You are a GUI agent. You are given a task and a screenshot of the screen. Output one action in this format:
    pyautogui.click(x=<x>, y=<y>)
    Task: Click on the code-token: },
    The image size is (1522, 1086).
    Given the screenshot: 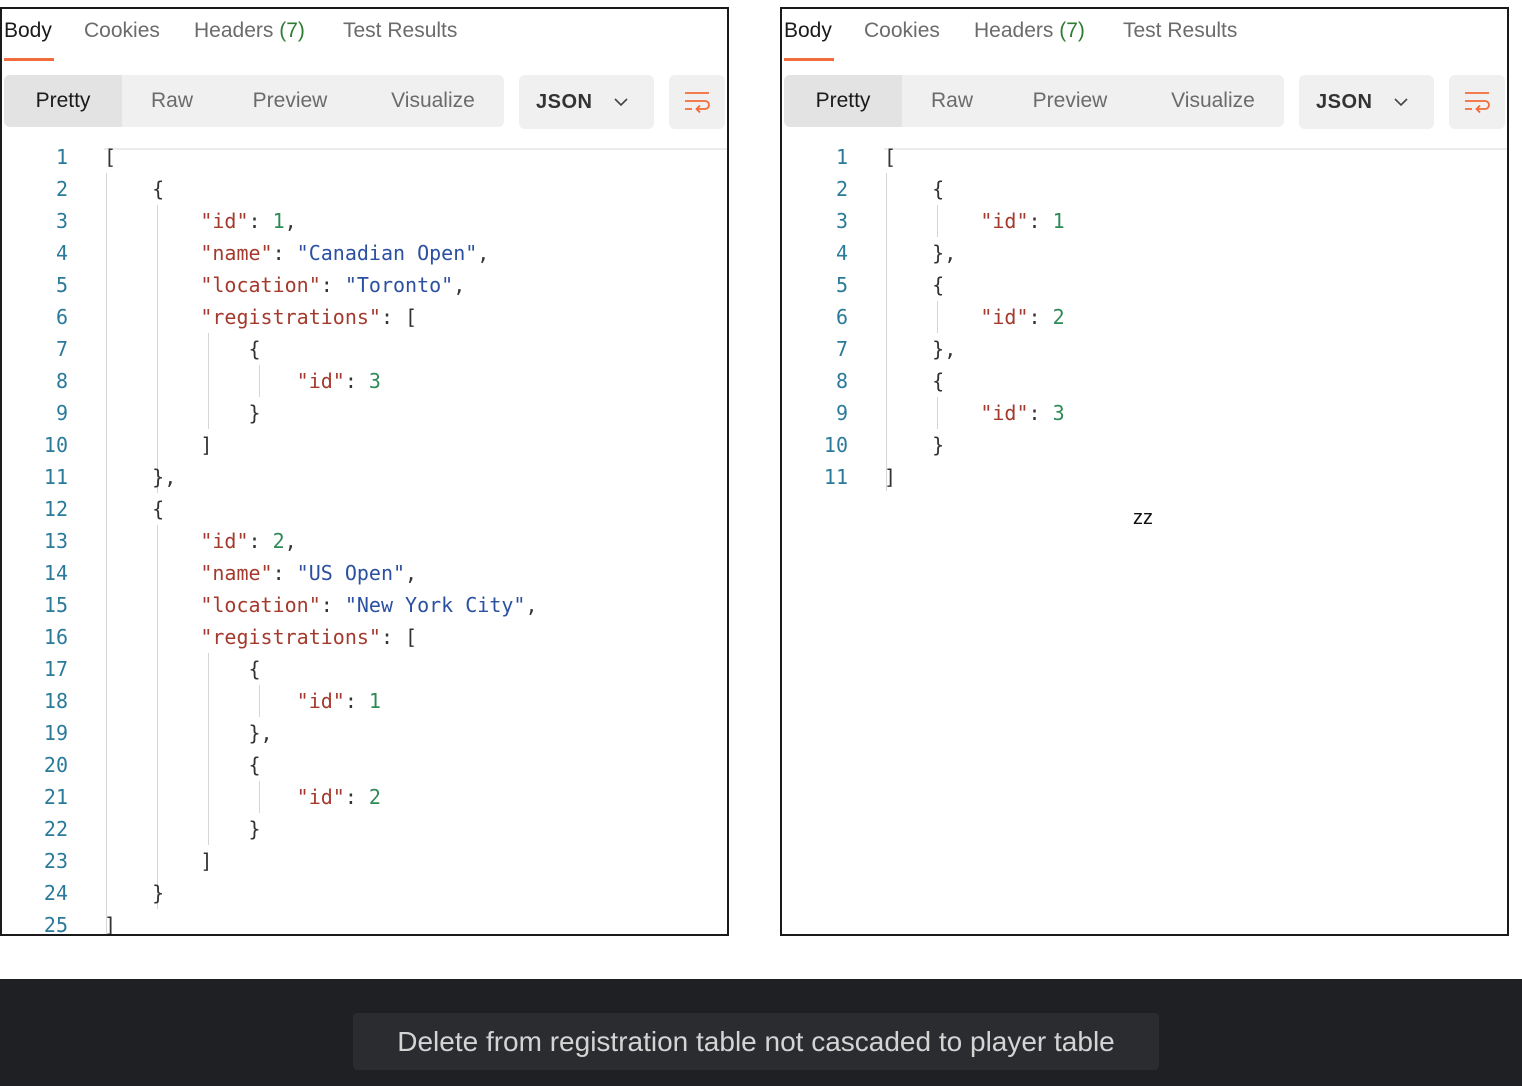 What is the action you would take?
    pyautogui.click(x=188, y=733)
    